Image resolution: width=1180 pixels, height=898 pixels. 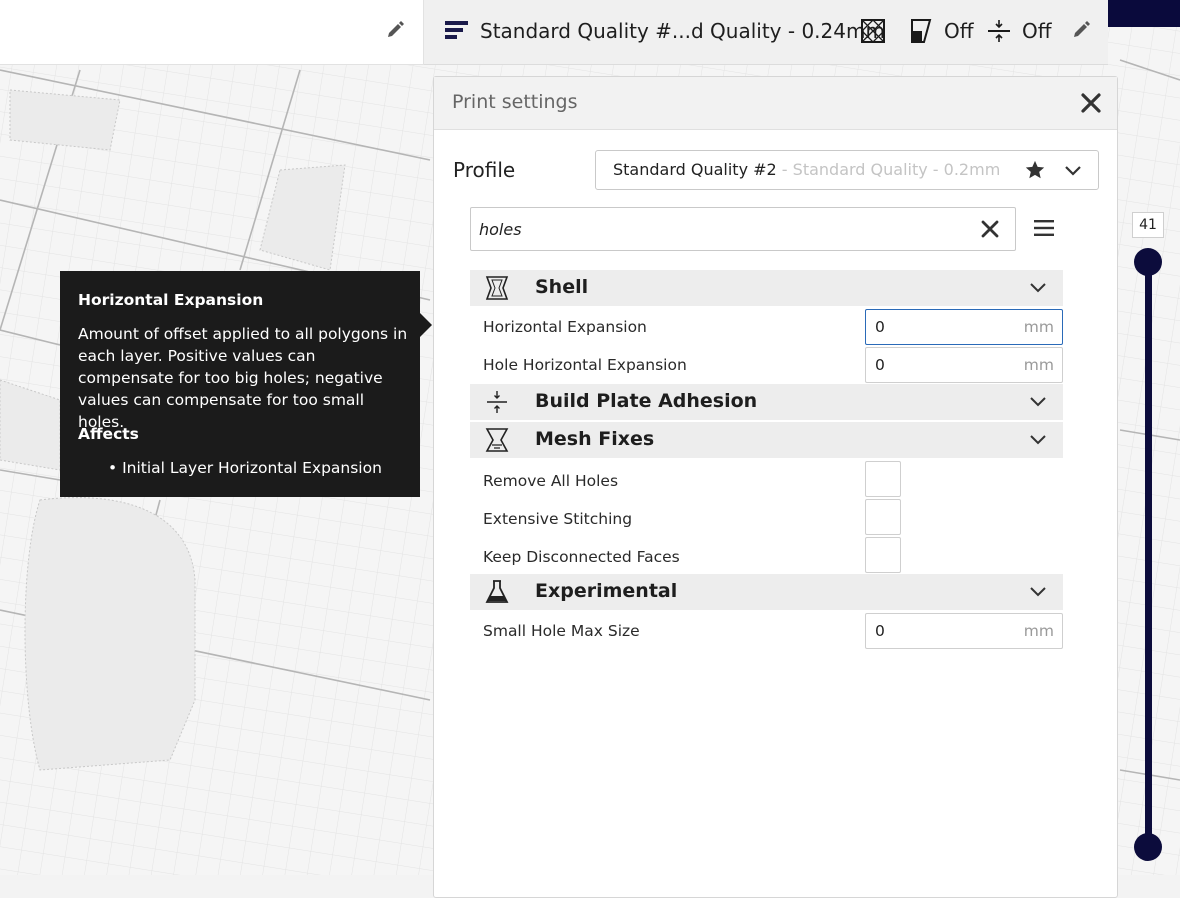 What do you see at coordinates (212, 32) in the screenshot?
I see `printer-selector-bar` at bounding box center [212, 32].